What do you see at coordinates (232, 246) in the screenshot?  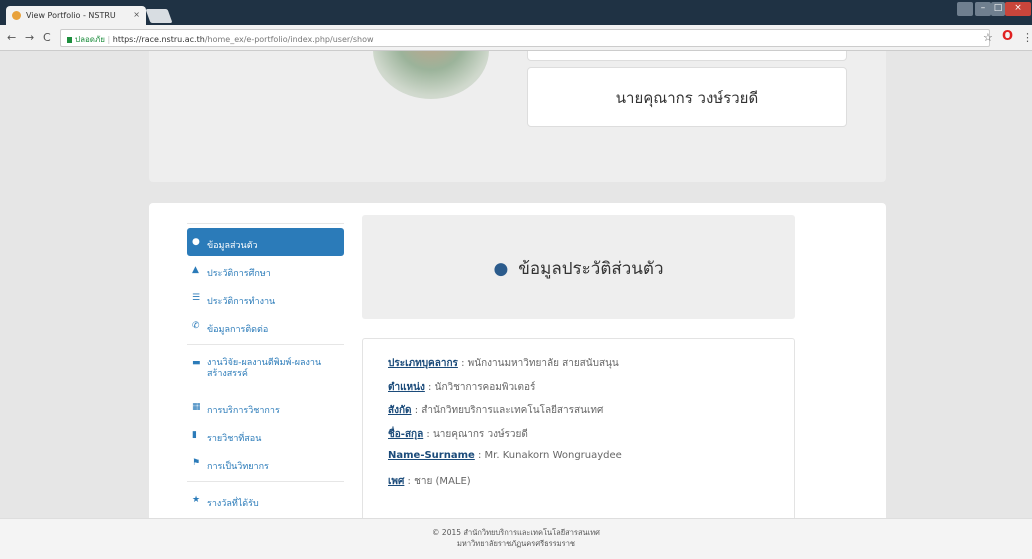 I see `sidebar-item-label: ข้อมูลส่วนตัว` at bounding box center [232, 246].